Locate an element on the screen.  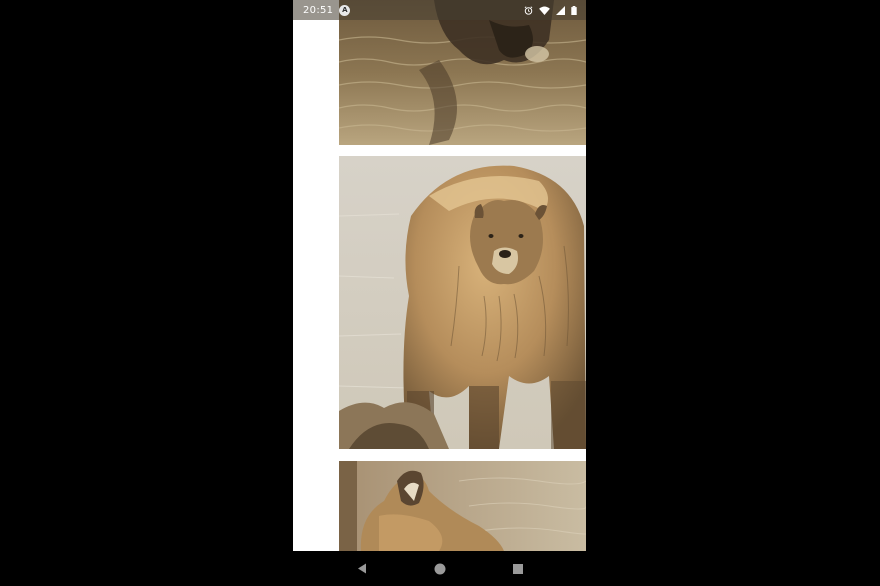
back-icon is located at coordinates (362, 569).